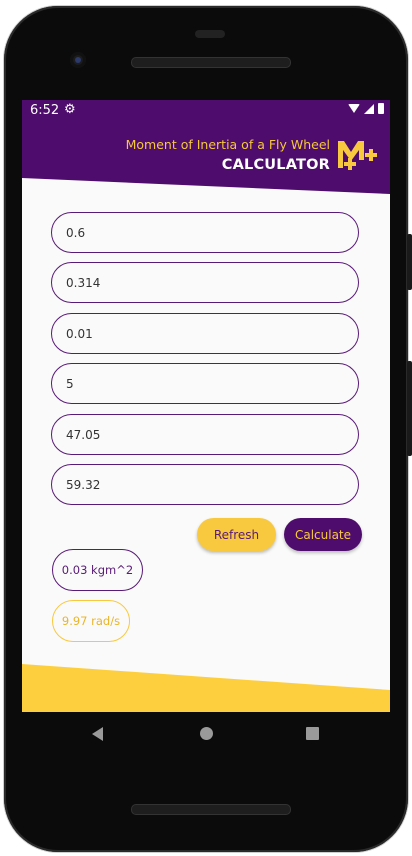  Describe the element at coordinates (210, 34) in the screenshot. I see `earpiece` at that location.